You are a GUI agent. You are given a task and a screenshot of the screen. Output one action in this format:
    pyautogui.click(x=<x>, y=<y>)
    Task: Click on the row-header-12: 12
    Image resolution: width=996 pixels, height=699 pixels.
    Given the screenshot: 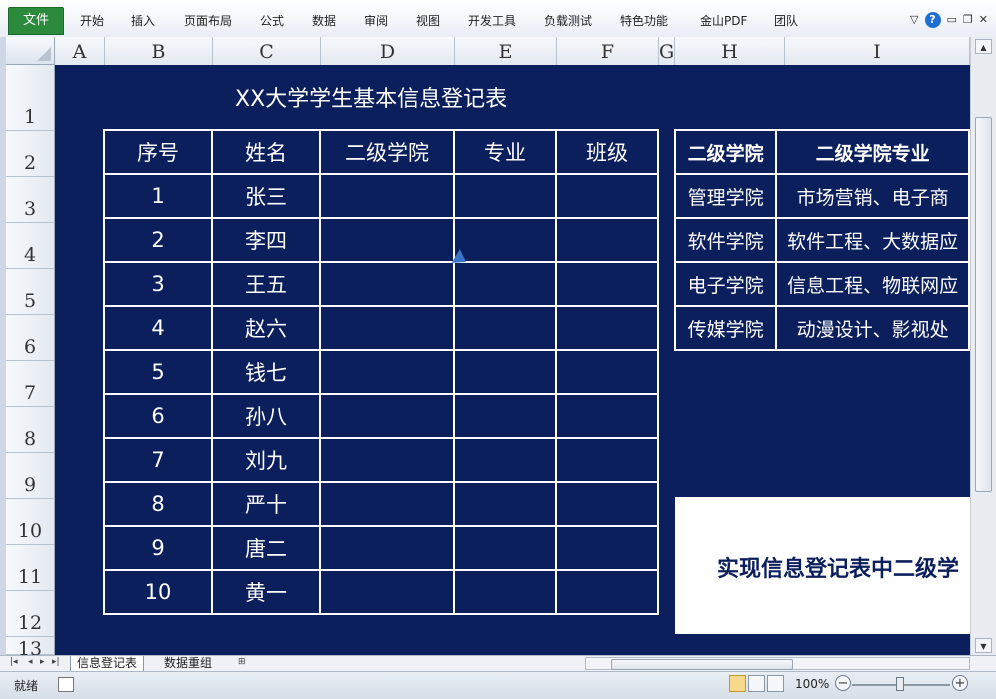 What is the action you would take?
    pyautogui.click(x=30, y=614)
    